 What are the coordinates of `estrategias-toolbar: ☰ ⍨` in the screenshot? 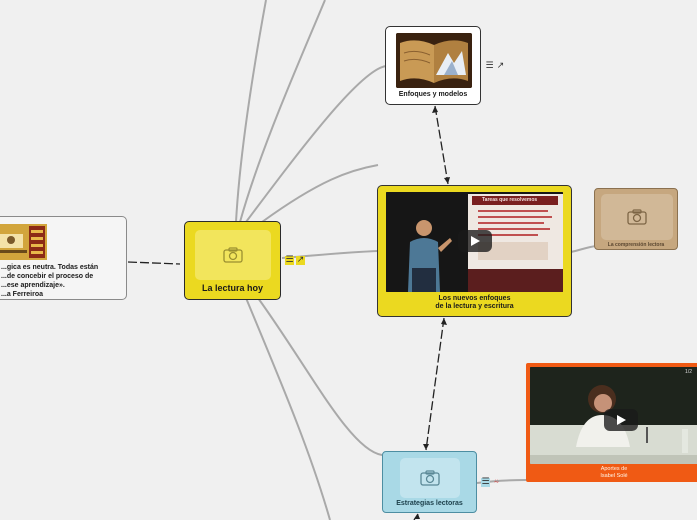 It's located at (491, 482).